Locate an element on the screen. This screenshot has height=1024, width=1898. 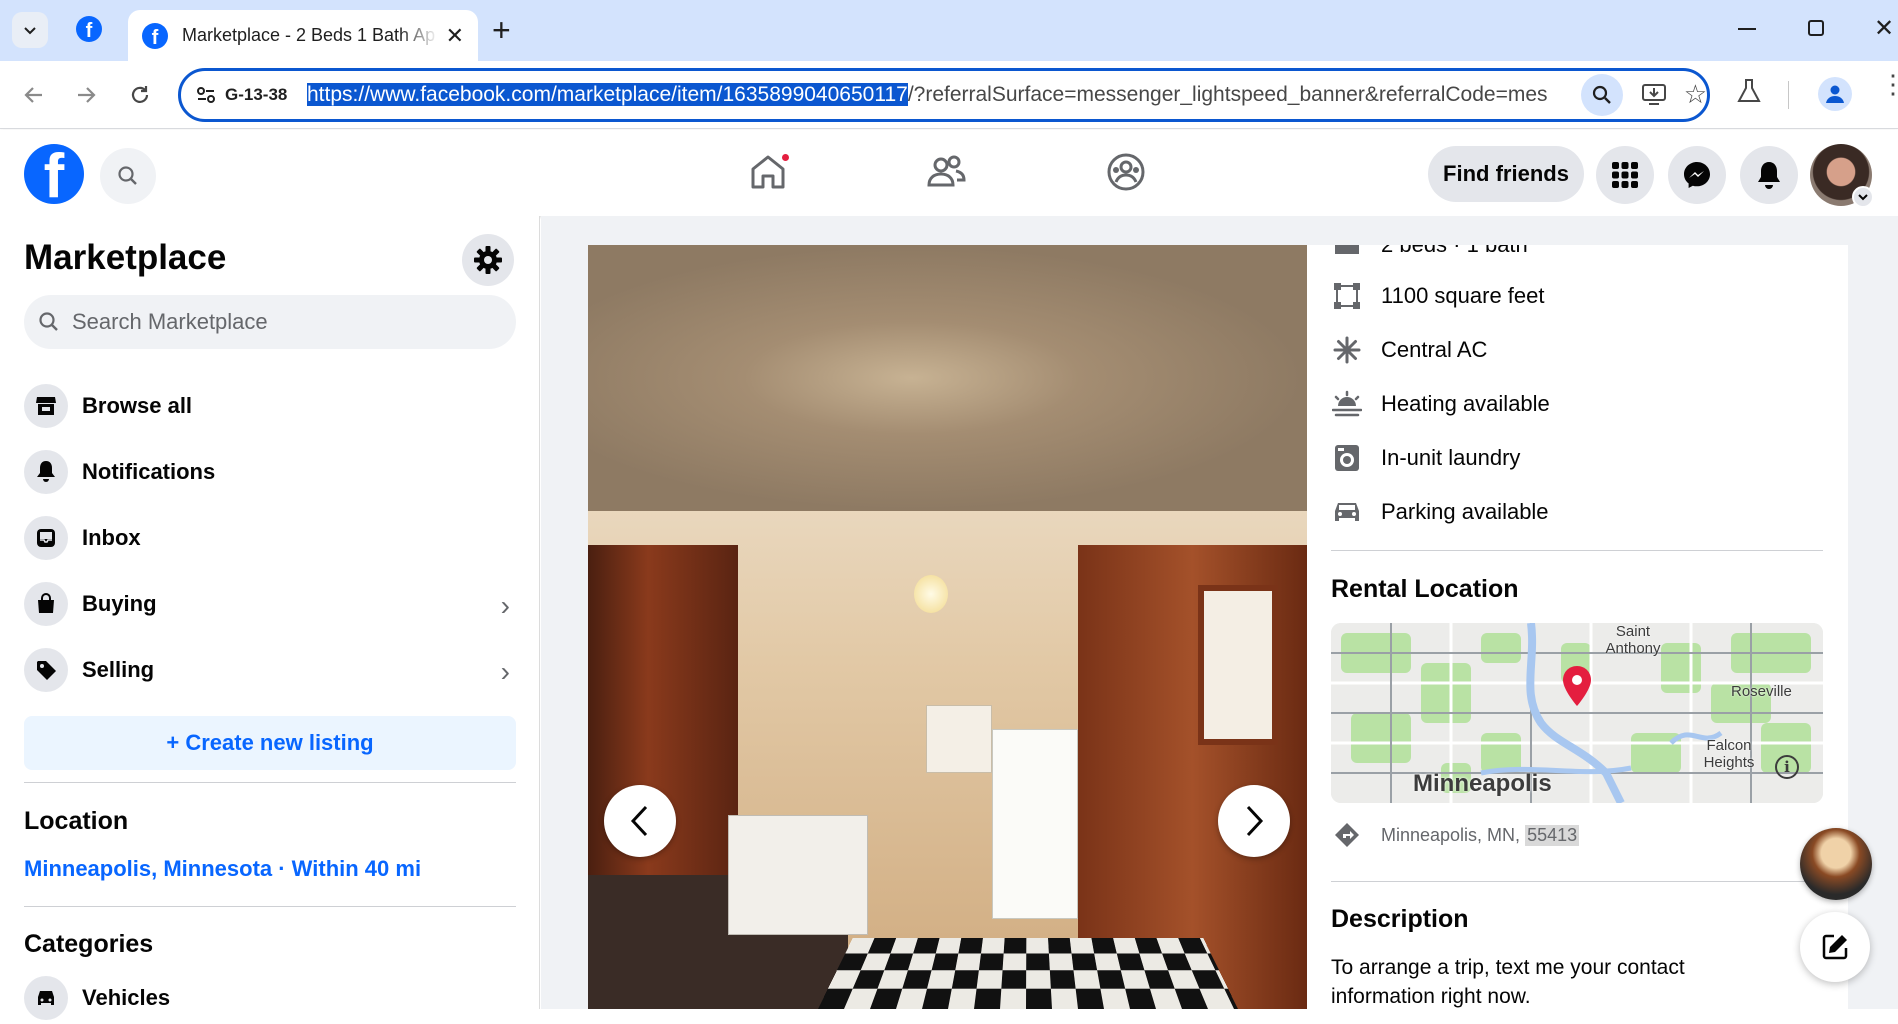
pinned-tab-facebook: f is located at coordinates (89, 29).